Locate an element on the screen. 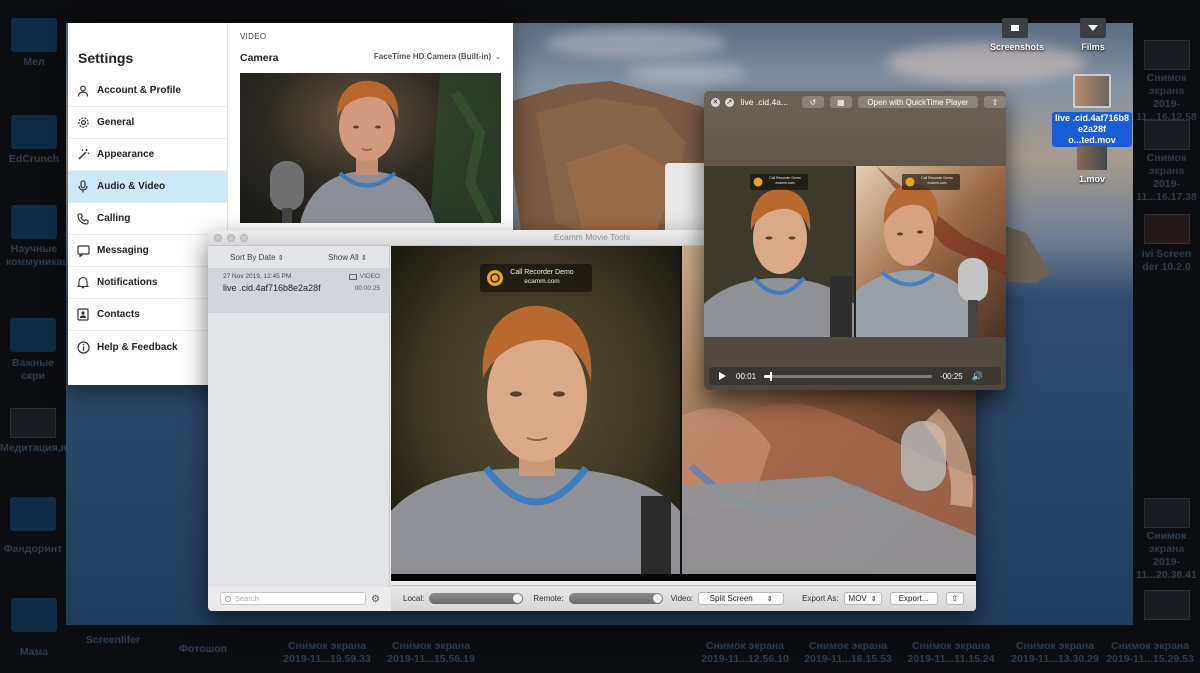 The height and width of the screenshot is (673, 1200). outer-desktop-icon is located at coordinates (1166, 607).